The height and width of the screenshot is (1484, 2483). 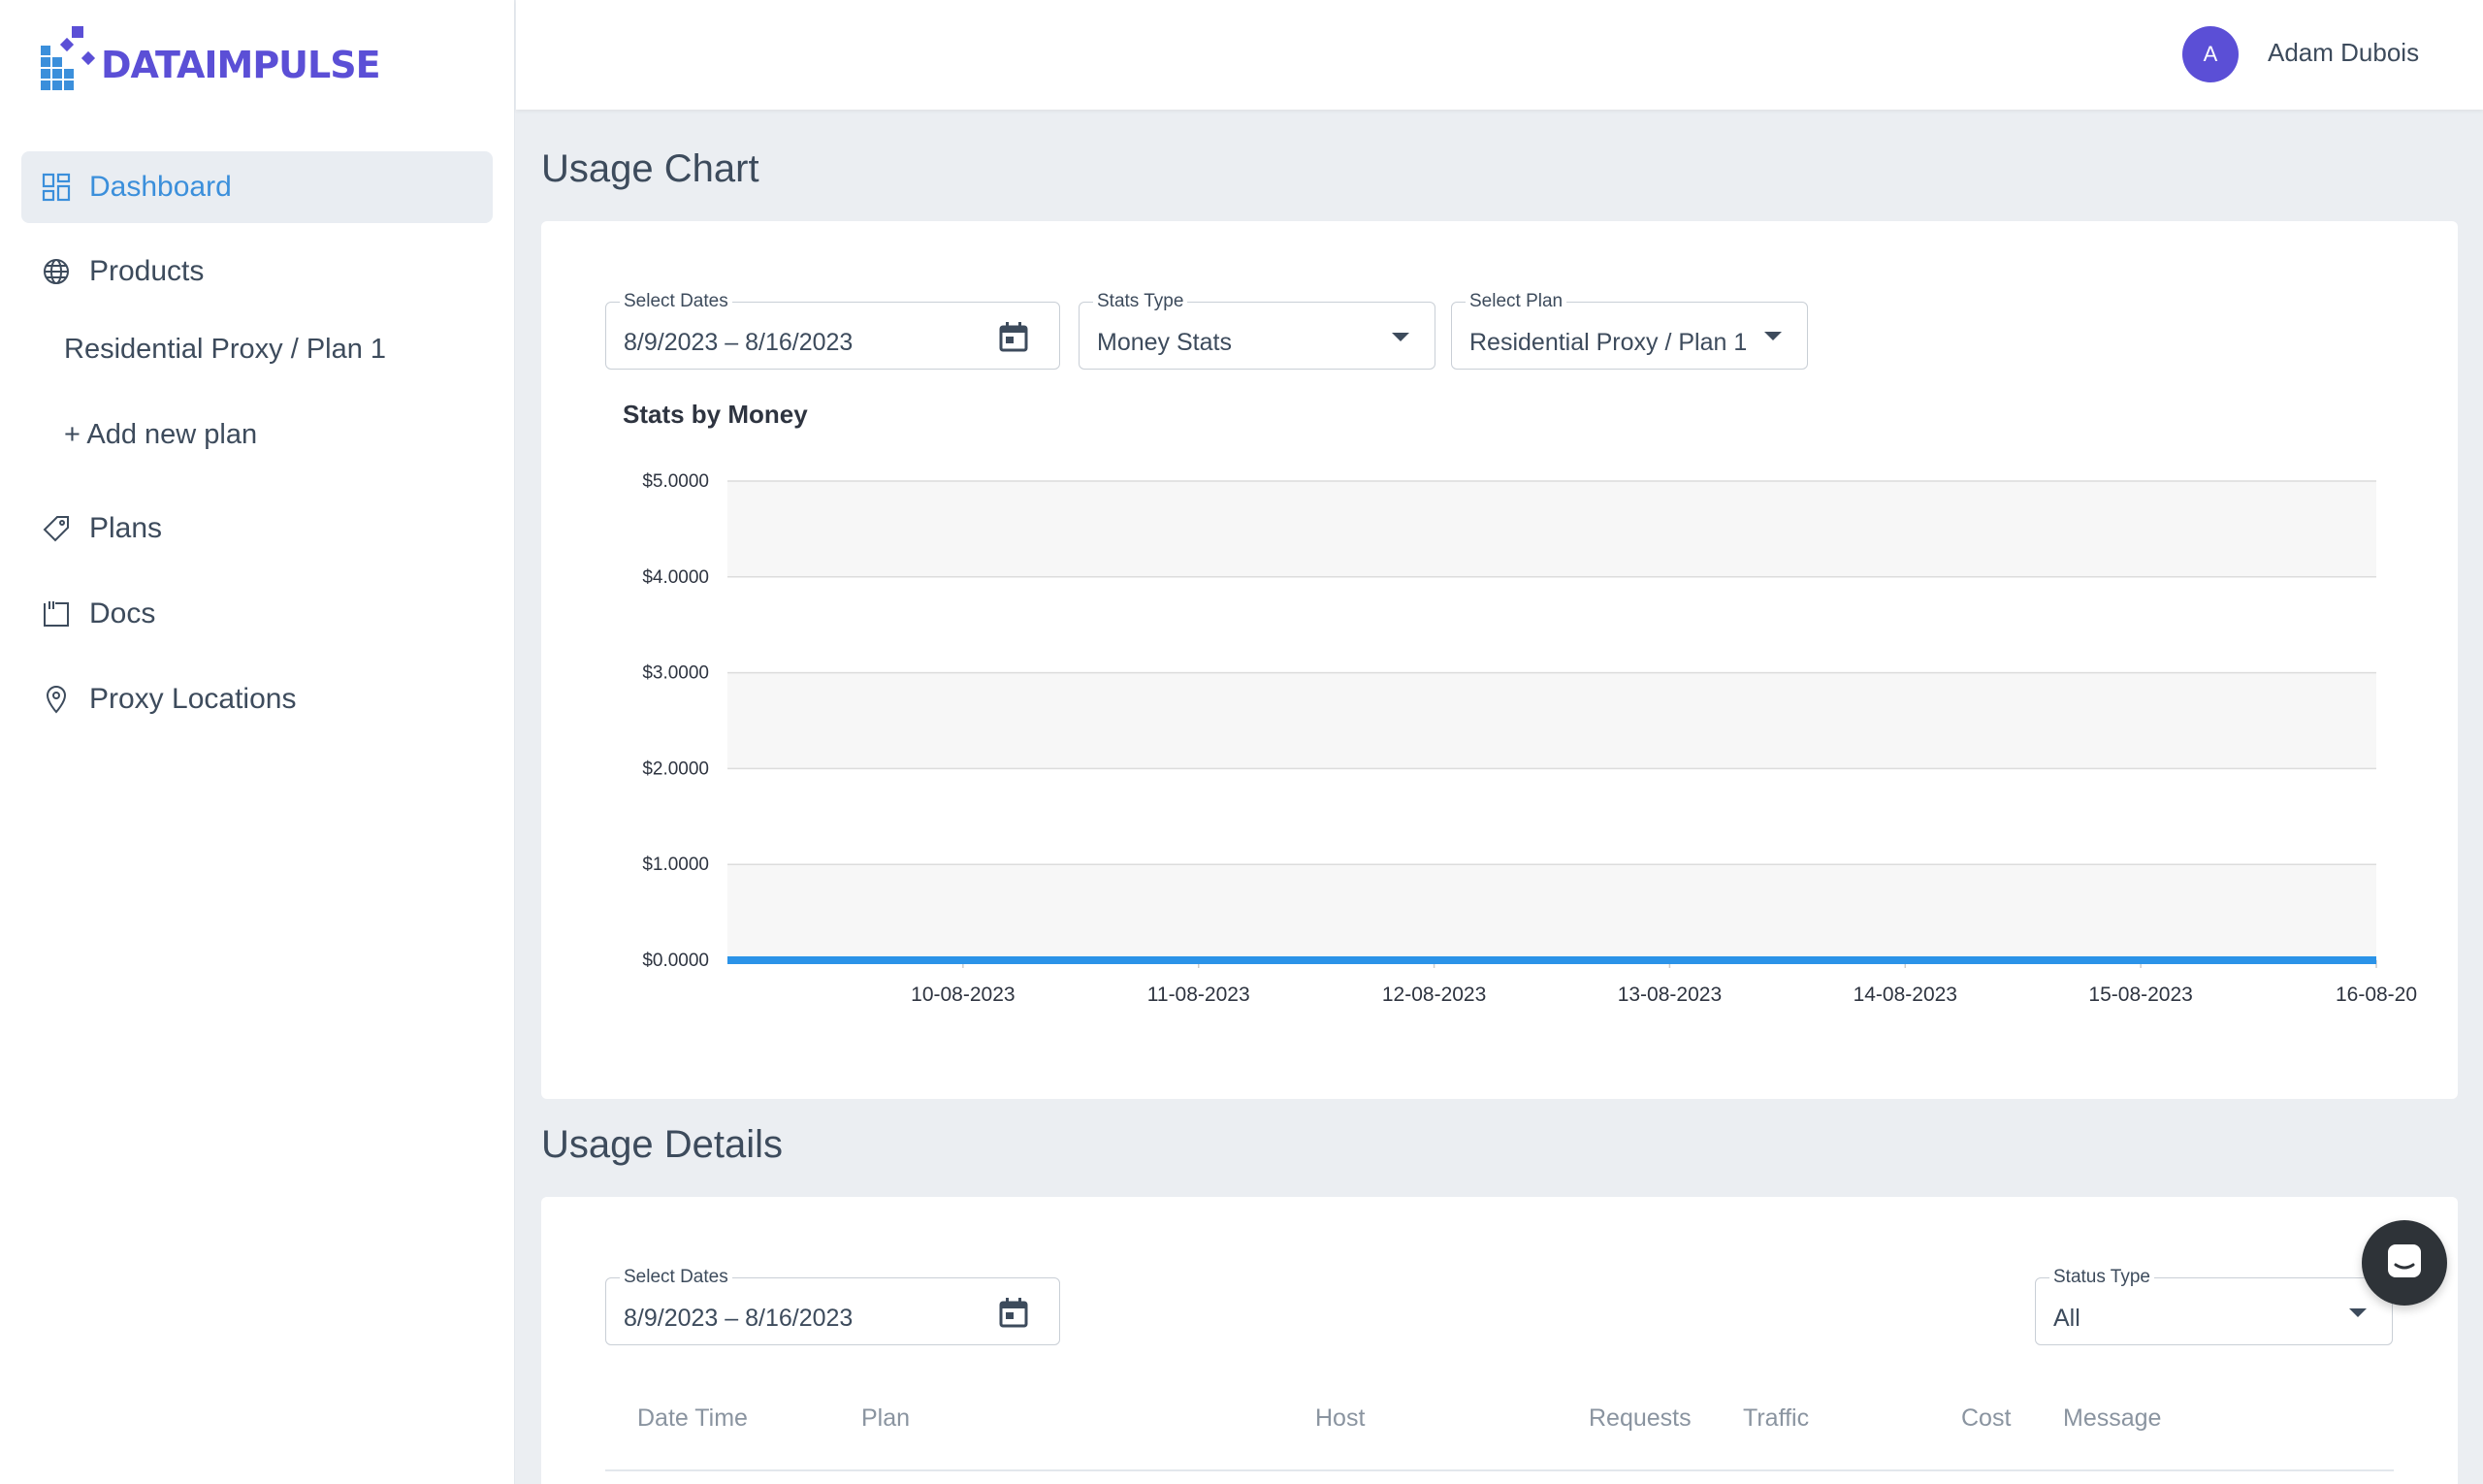 What do you see at coordinates (2377, 995) in the screenshot?
I see `chart-x-tick-label: 16-08-20` at bounding box center [2377, 995].